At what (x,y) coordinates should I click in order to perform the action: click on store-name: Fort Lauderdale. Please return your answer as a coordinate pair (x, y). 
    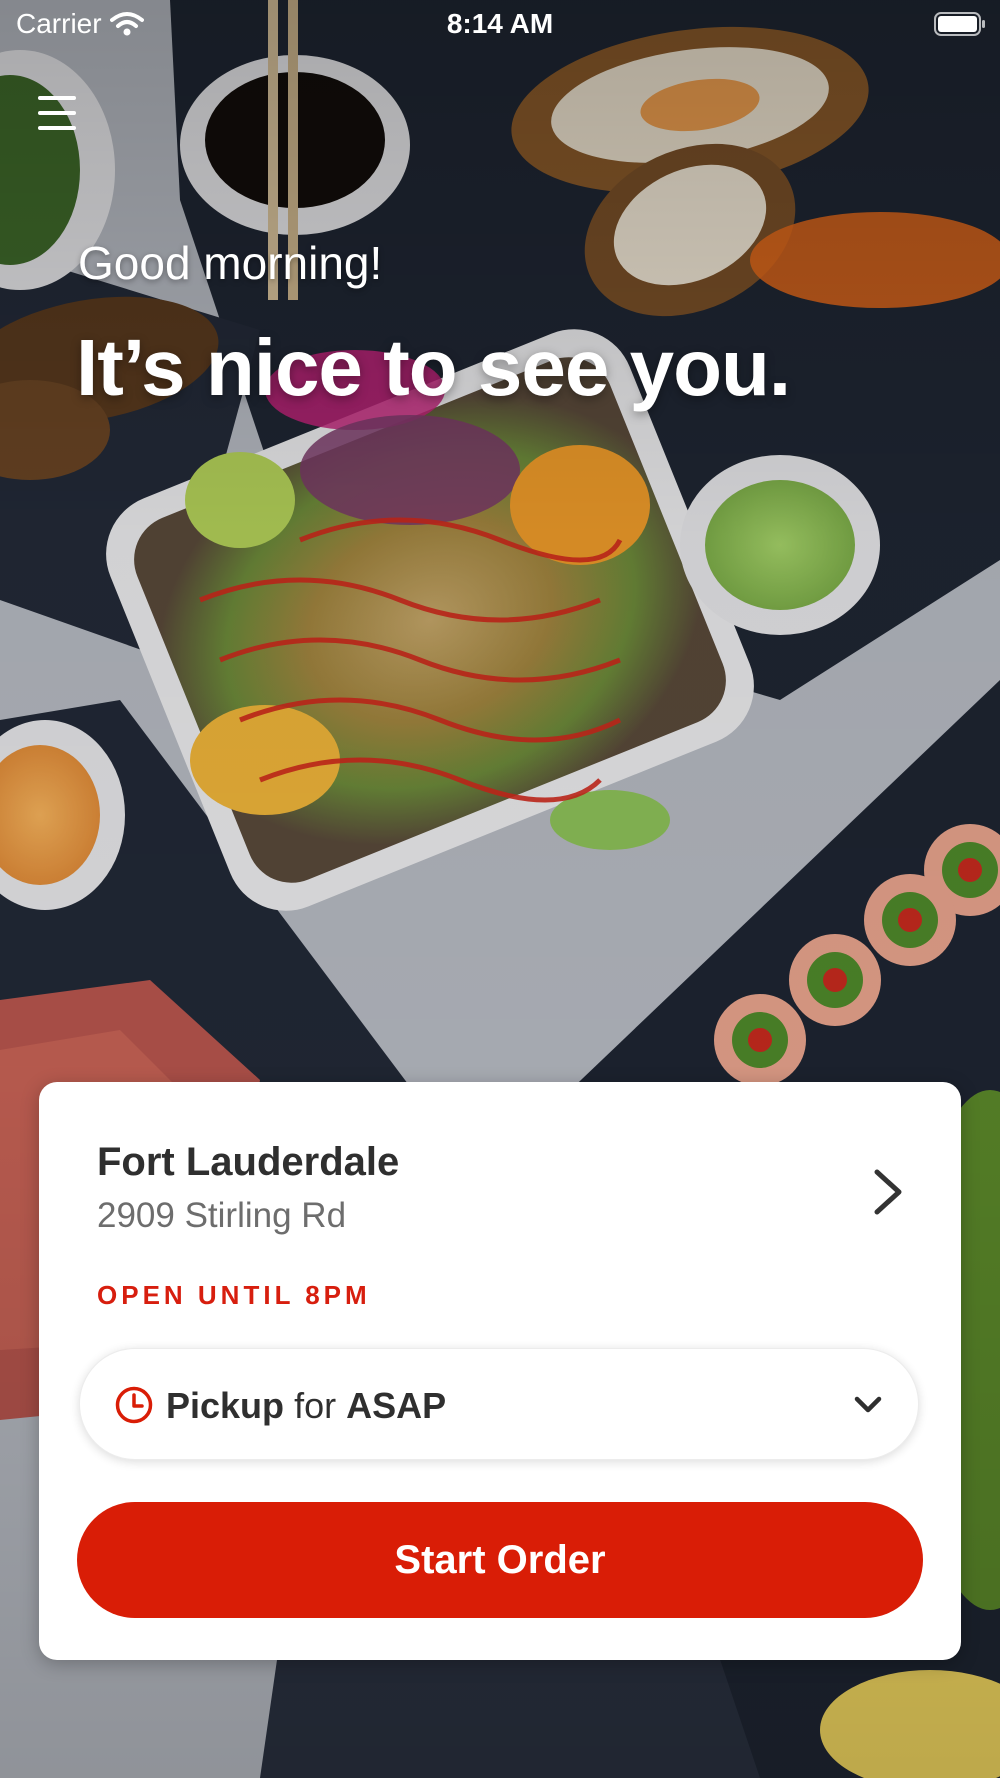
    Looking at the image, I should click on (248, 1162).